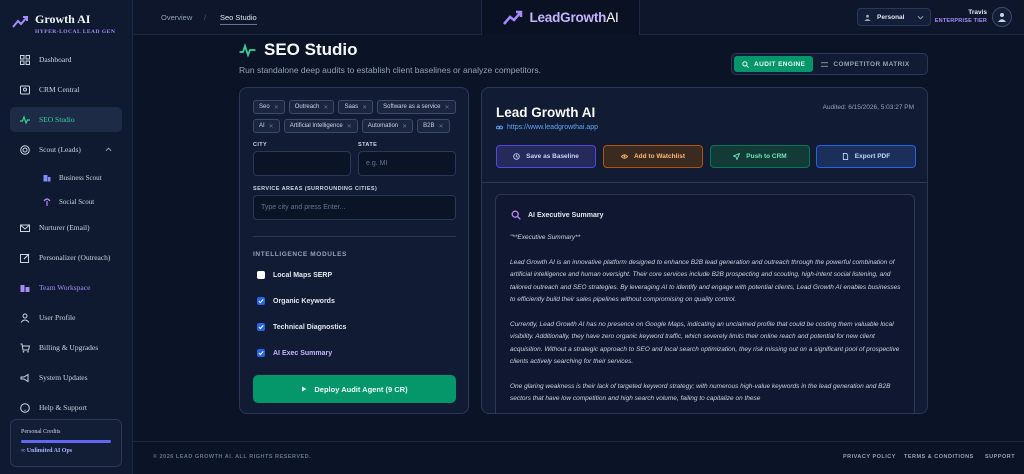 The image size is (1024, 474). What do you see at coordinates (315, 189) in the screenshot?
I see `service-areas-label: SERVICE AREAS (SURROUNDING CITIES)` at bounding box center [315, 189].